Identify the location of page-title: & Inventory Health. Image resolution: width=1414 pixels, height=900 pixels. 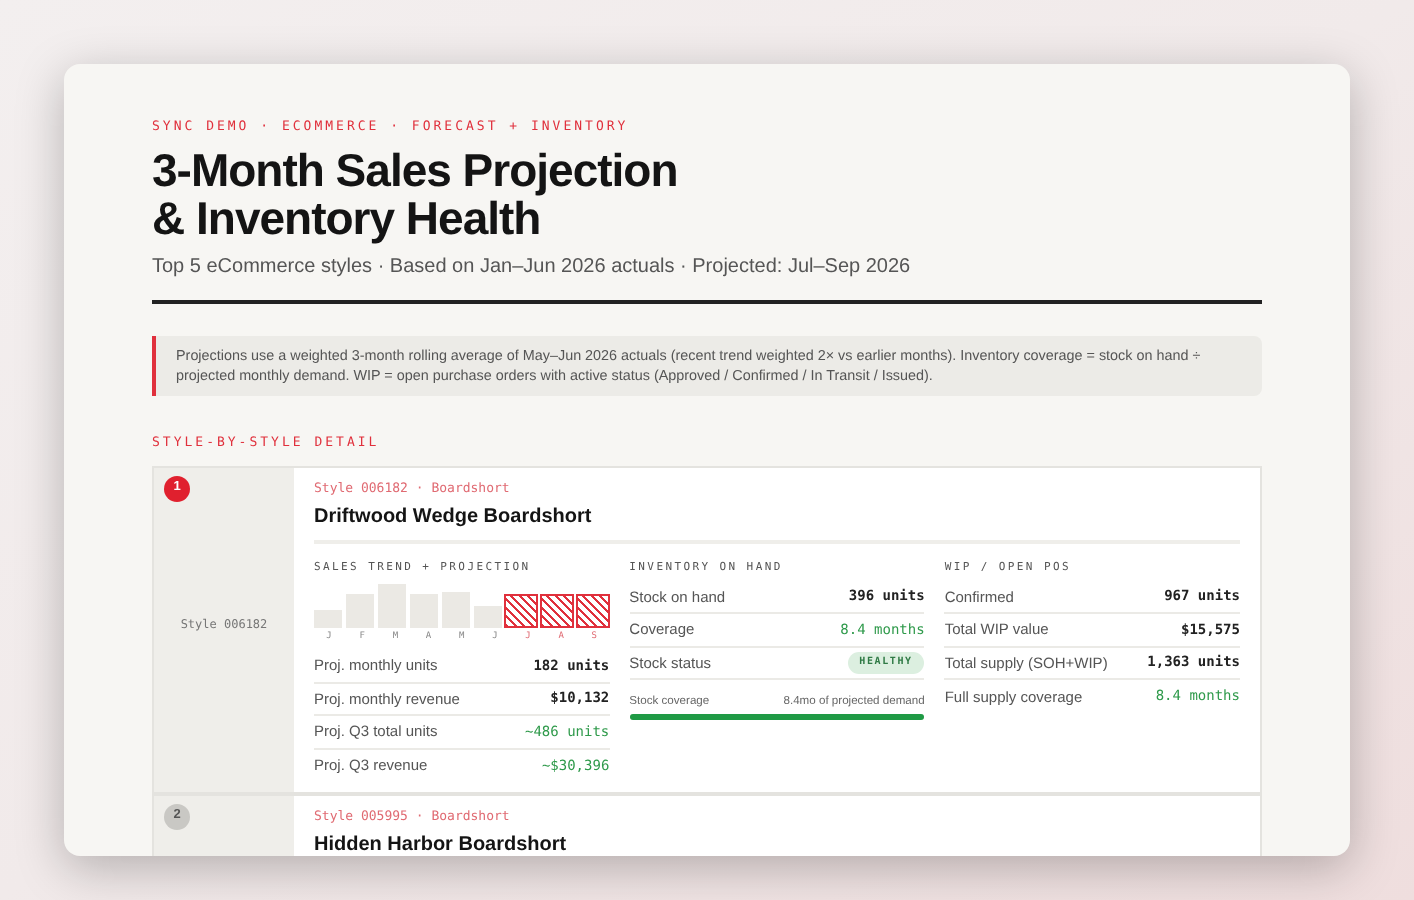
(346, 217).